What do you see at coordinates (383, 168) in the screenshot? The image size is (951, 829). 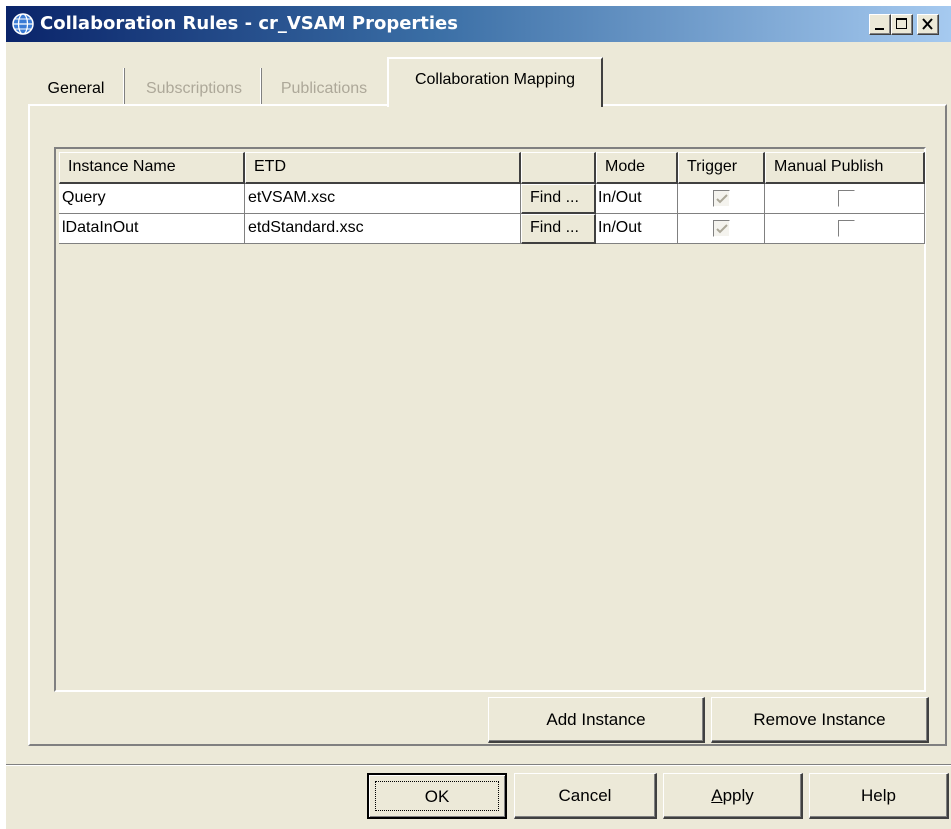 I see `column-header-etd: ETD` at bounding box center [383, 168].